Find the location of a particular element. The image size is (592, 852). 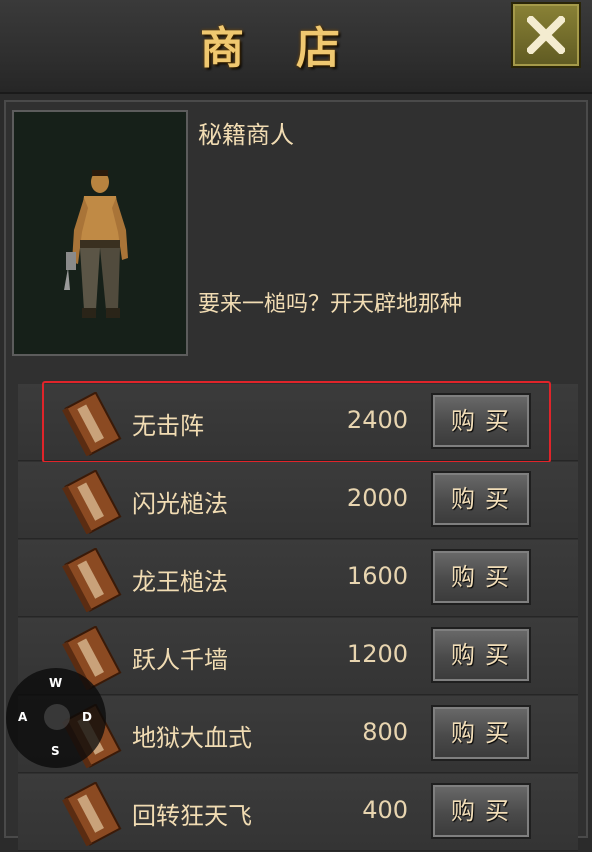

item-name: 回转狂天飞 is located at coordinates (192, 816).